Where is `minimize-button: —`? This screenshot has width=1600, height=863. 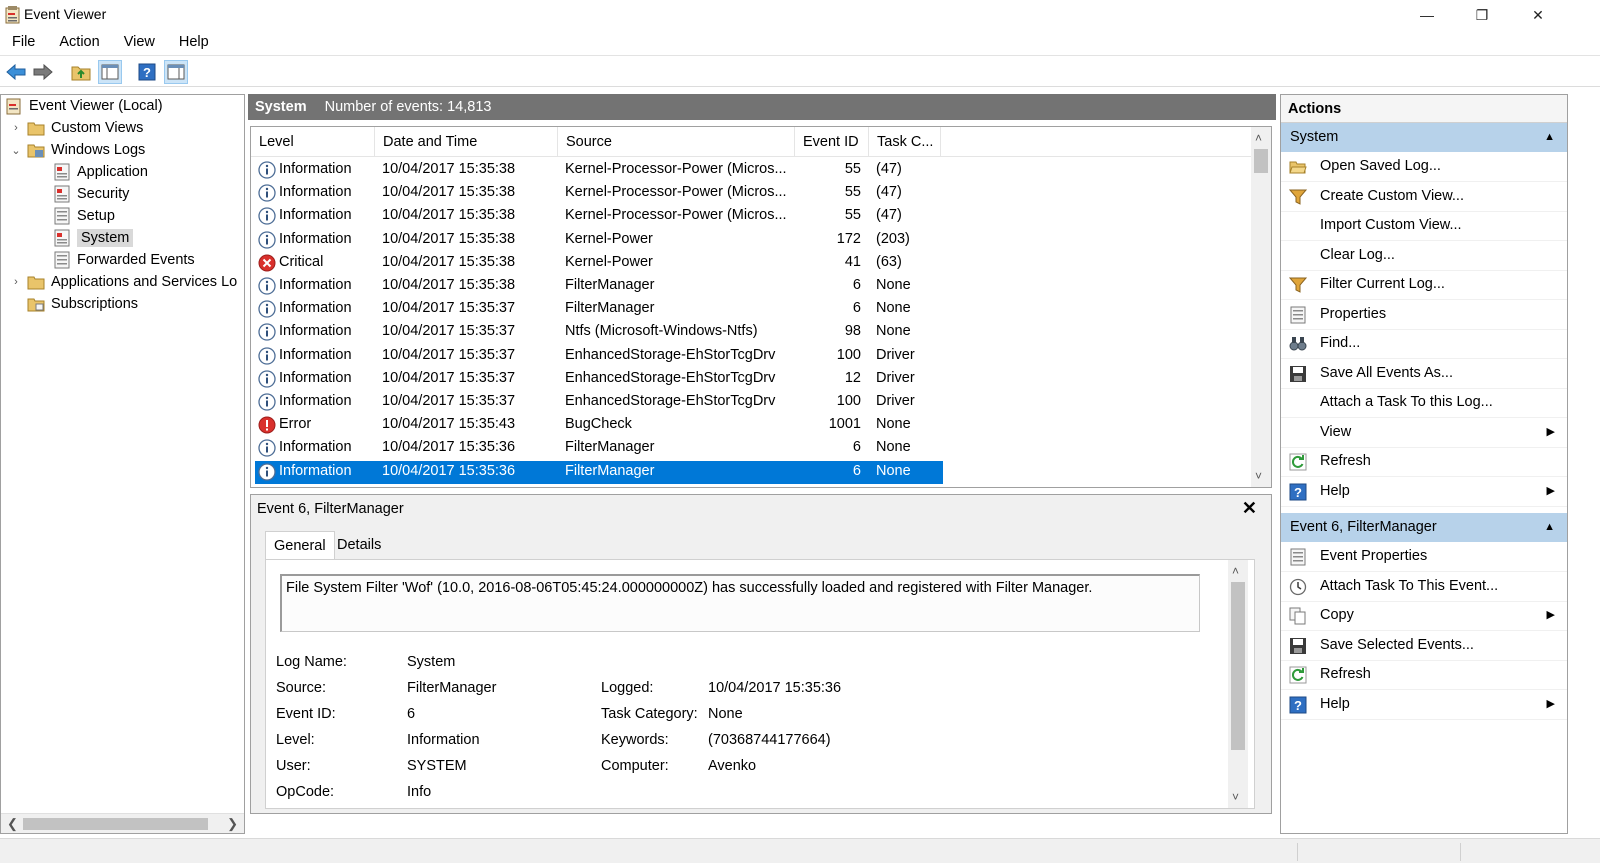
minimize-button: — is located at coordinates (1427, 15).